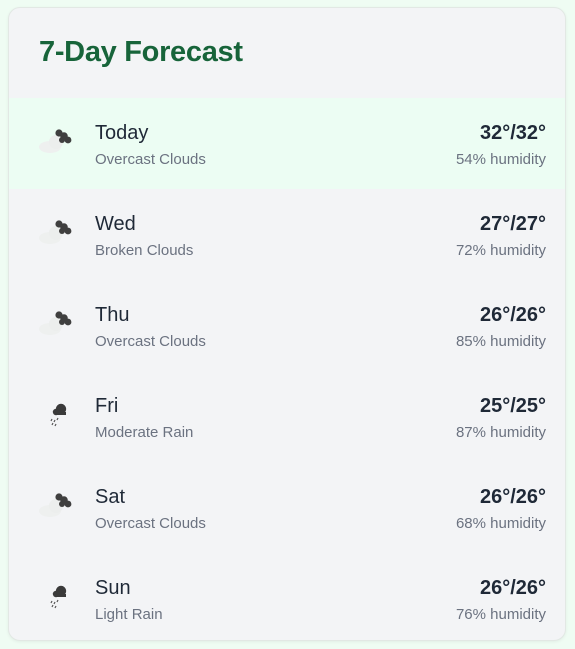  What do you see at coordinates (129, 614) in the screenshot?
I see `weather-description: Light Rain` at bounding box center [129, 614].